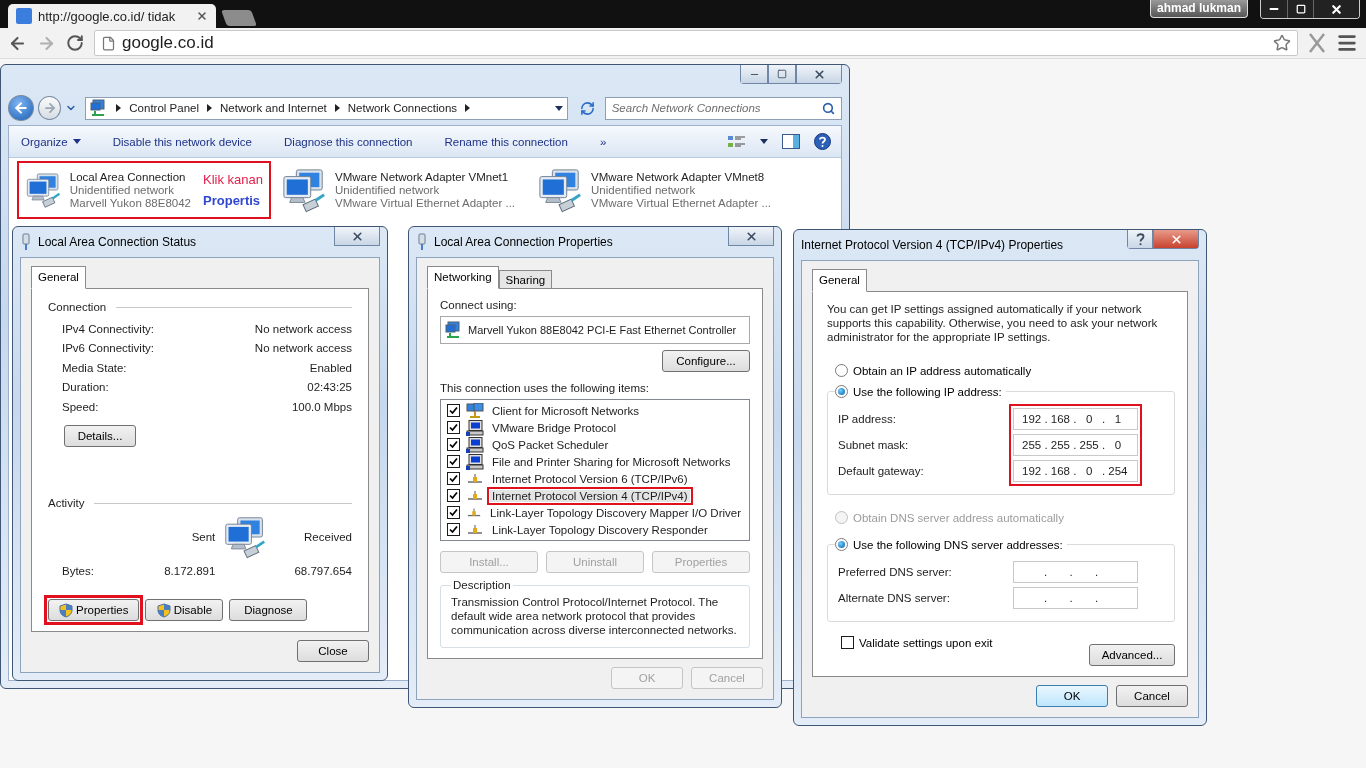  I want to click on list-item: VMware Bridge Protocol, so click(554, 427).